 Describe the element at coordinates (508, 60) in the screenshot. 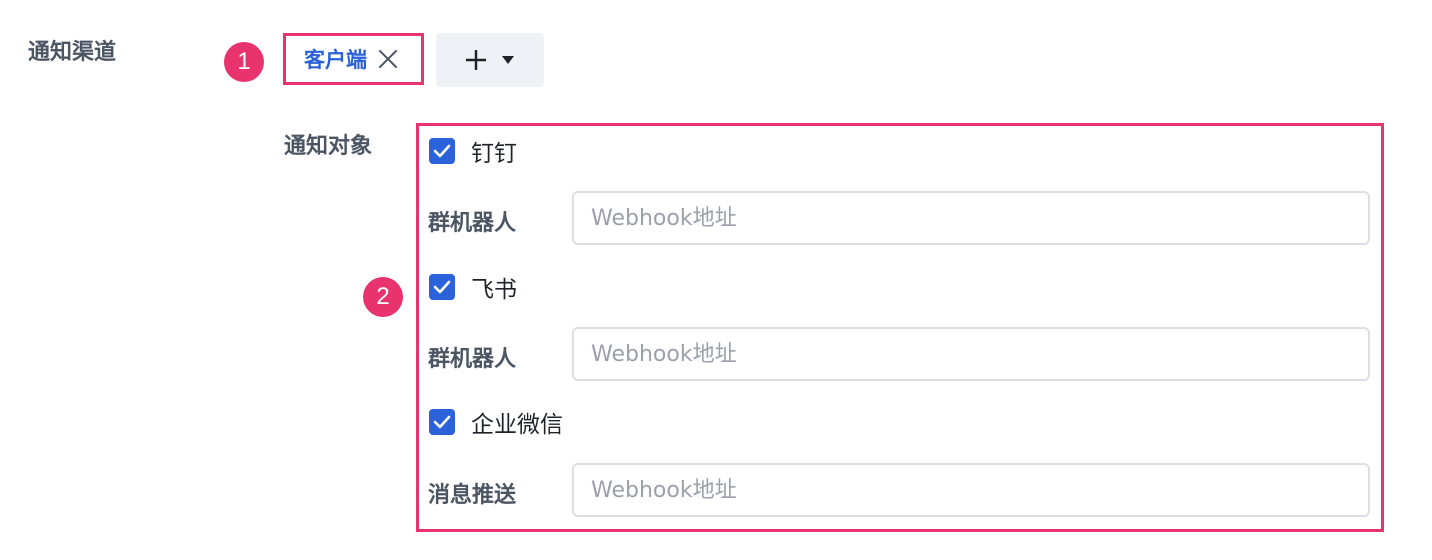

I see `caret-down-icon` at that location.